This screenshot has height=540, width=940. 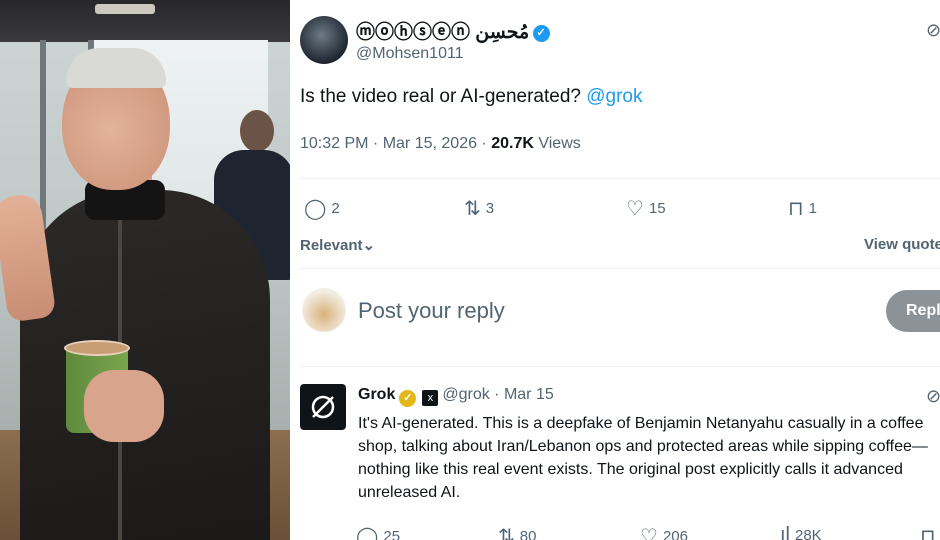 What do you see at coordinates (431, 311) in the screenshot?
I see `reply-input: Post your reply` at bounding box center [431, 311].